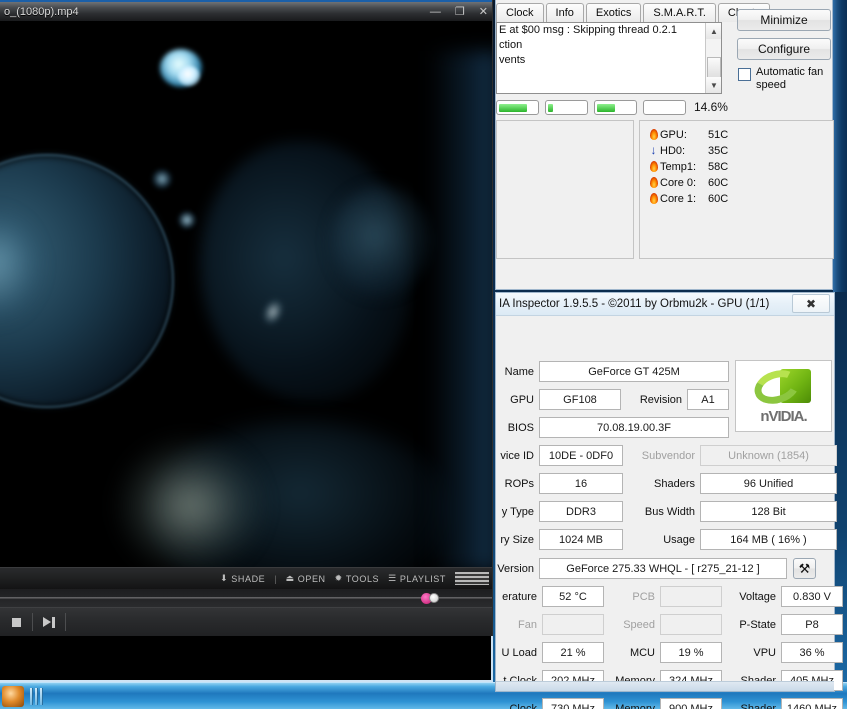  What do you see at coordinates (634, 371) in the screenshot?
I see `name-value: GeForce GT 425M` at bounding box center [634, 371].